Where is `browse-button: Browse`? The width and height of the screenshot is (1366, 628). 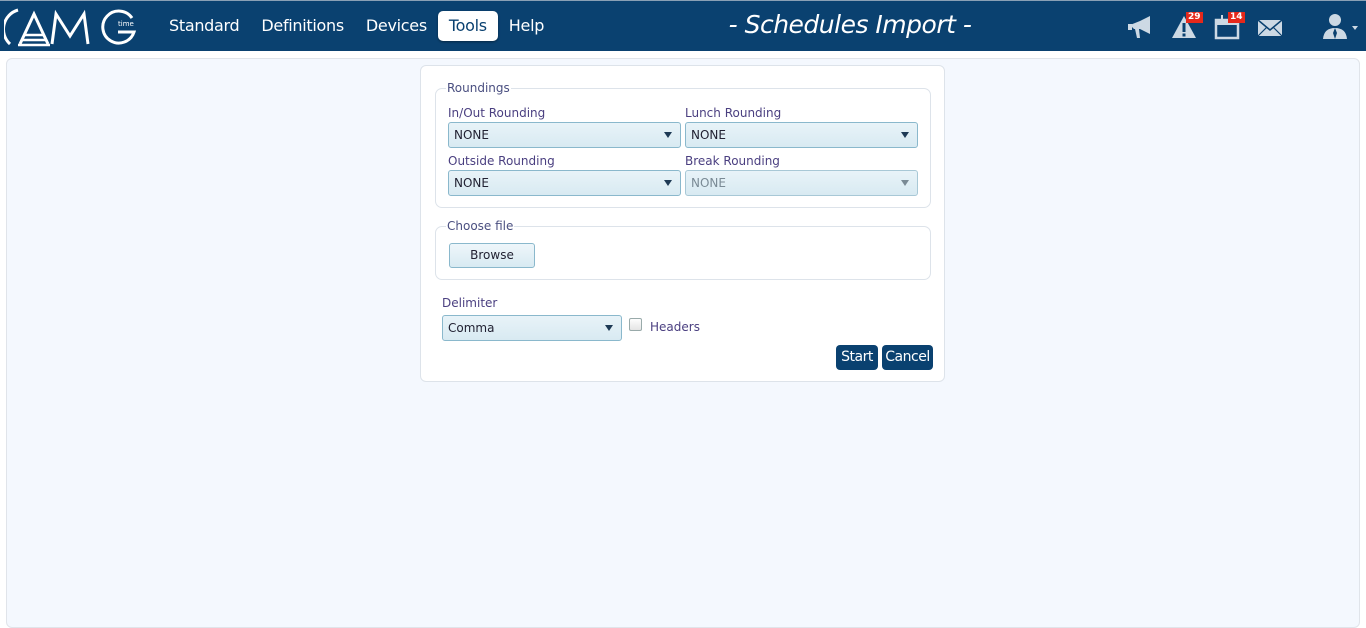 browse-button: Browse is located at coordinates (492, 255).